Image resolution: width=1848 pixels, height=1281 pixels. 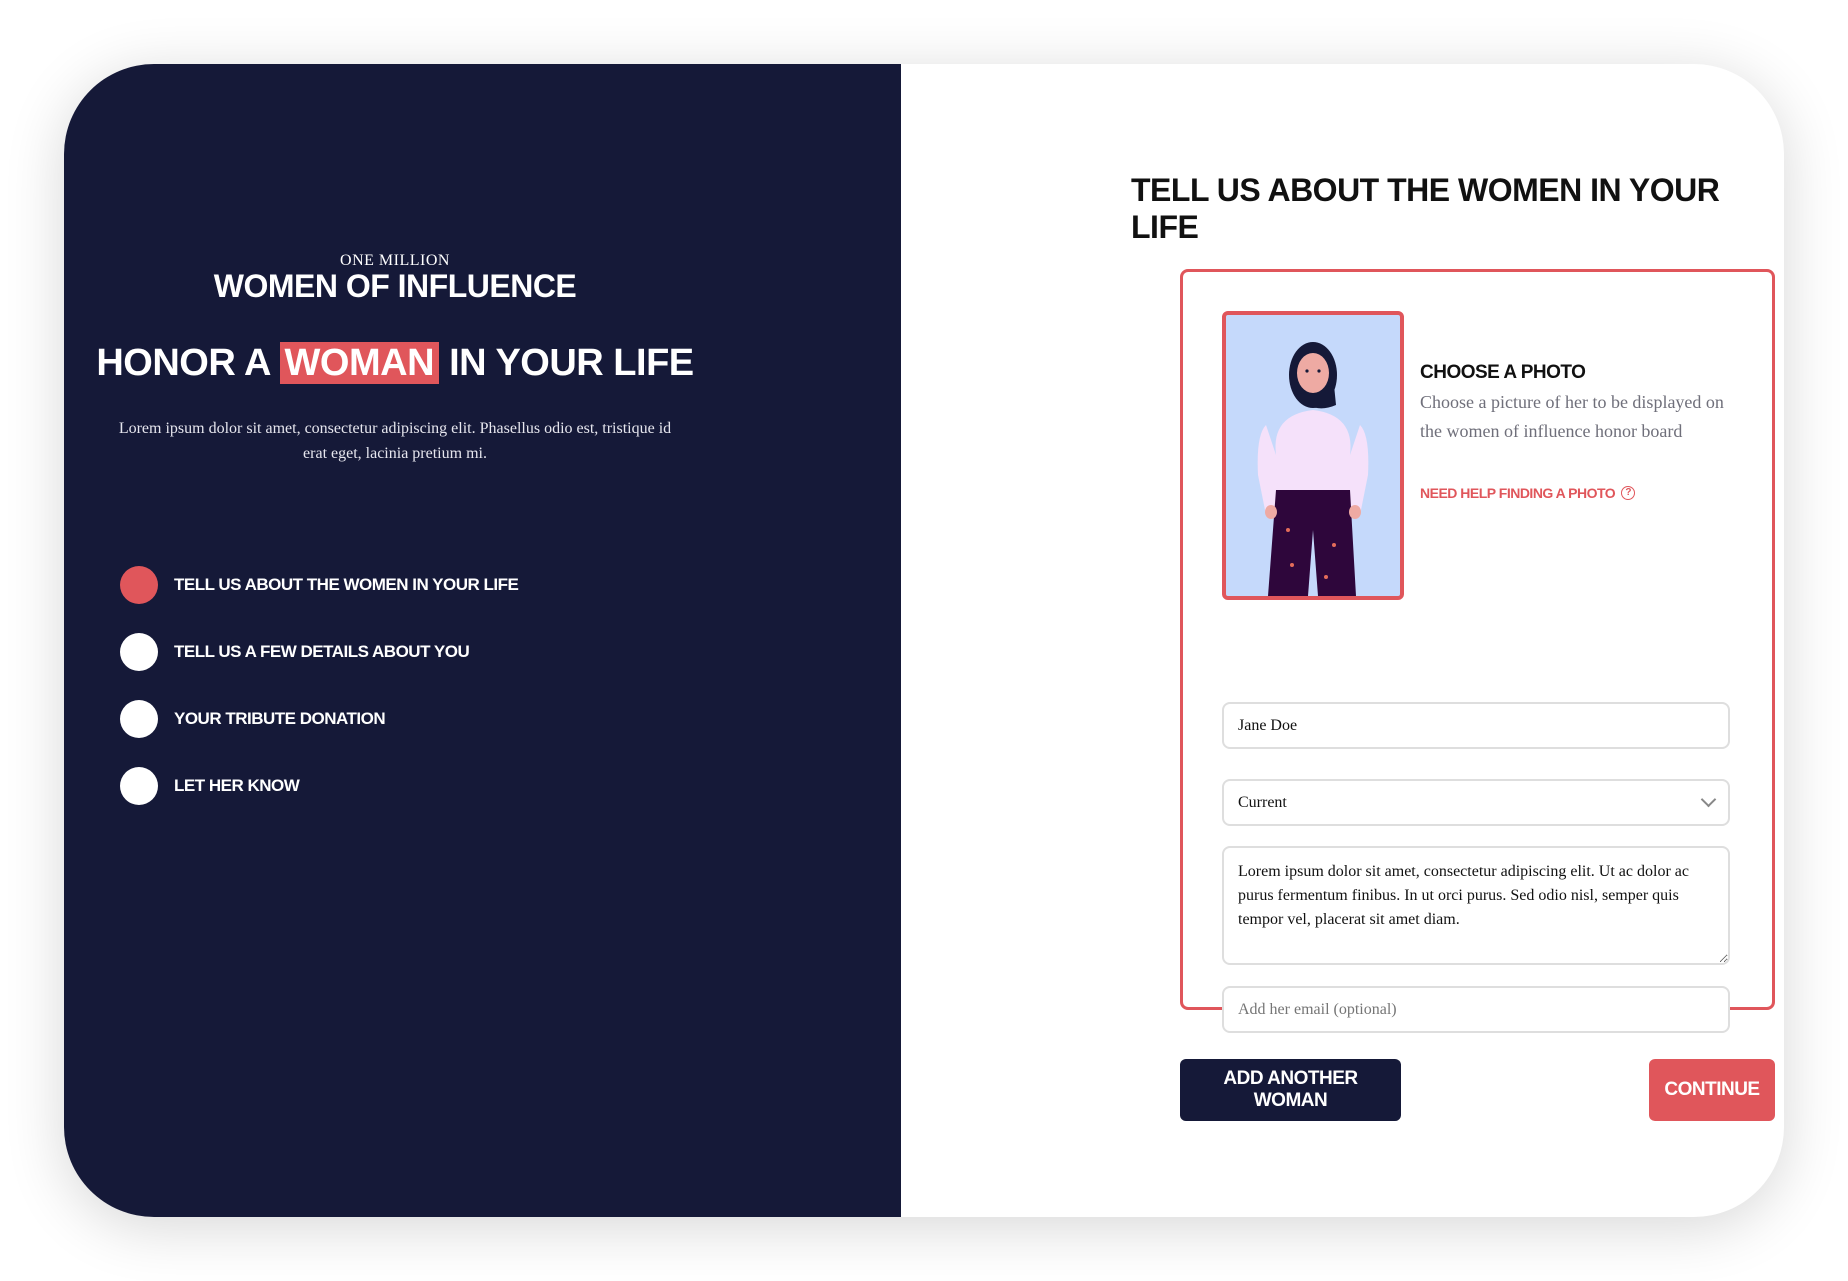 I want to click on step-label: LET HER KNOW, so click(x=237, y=785).